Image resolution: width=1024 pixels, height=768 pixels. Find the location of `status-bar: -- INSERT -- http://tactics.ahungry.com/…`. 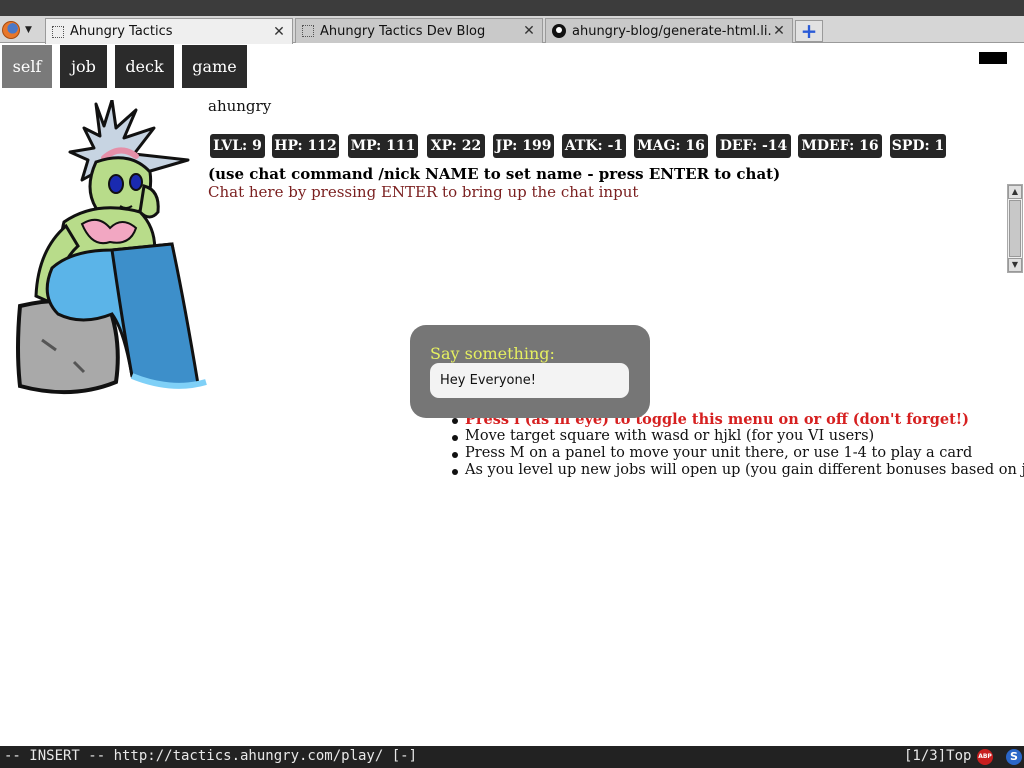

status-bar: -- INSERT -- http://tactics.ahungry.com/… is located at coordinates (512, 757).